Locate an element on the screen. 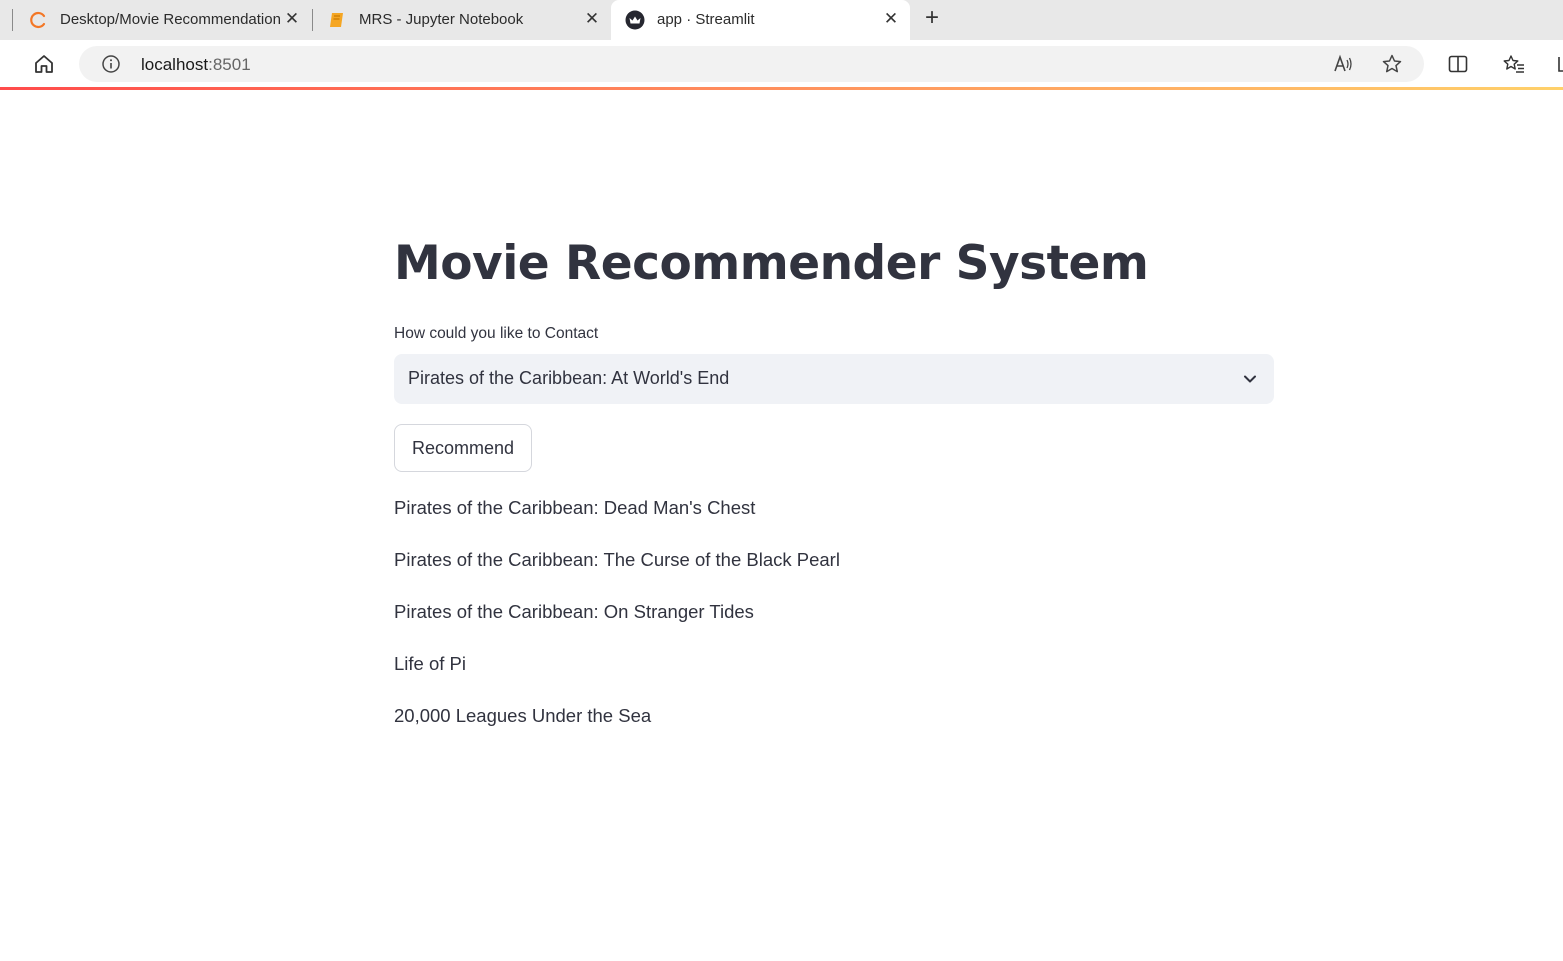 This screenshot has height=961, width=1563. new-tab-icon: + is located at coordinates (932, 18).